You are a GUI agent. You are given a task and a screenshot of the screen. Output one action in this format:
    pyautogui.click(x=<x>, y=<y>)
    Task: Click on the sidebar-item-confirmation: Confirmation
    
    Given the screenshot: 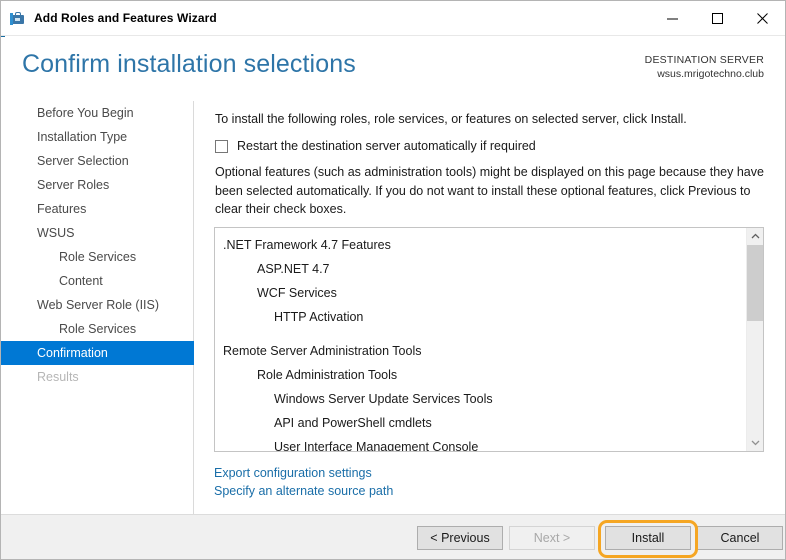 What is the action you would take?
    pyautogui.click(x=97, y=353)
    